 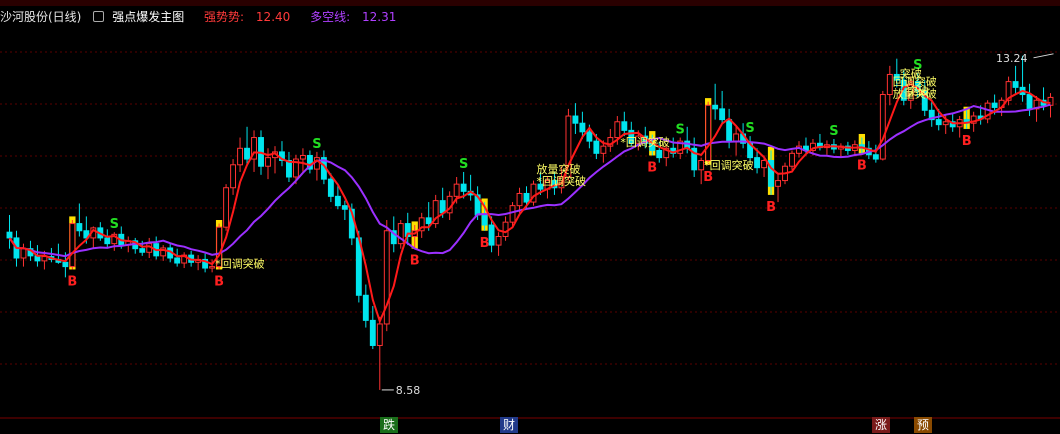 I want to click on event-marker: 涨, so click(x=881, y=425).